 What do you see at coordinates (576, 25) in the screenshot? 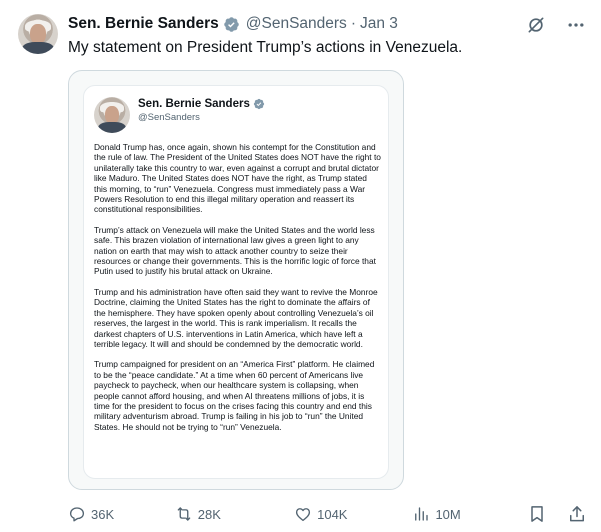
I see `more-icon` at bounding box center [576, 25].